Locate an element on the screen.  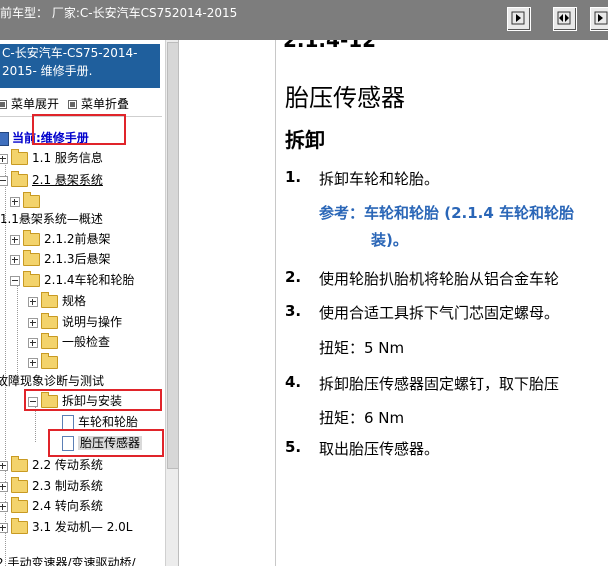
step-text: 使用合适工具拆下气门芯固定螺母。 is located at coordinates (439, 313).